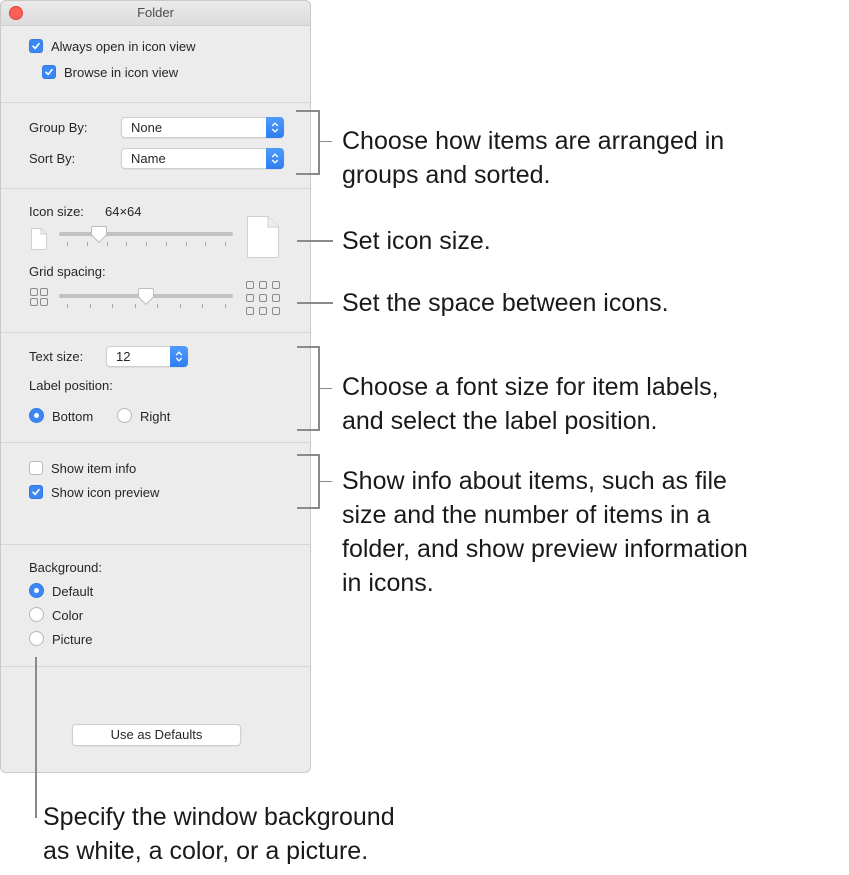  I want to click on title-bar: Folder, so click(155, 13).